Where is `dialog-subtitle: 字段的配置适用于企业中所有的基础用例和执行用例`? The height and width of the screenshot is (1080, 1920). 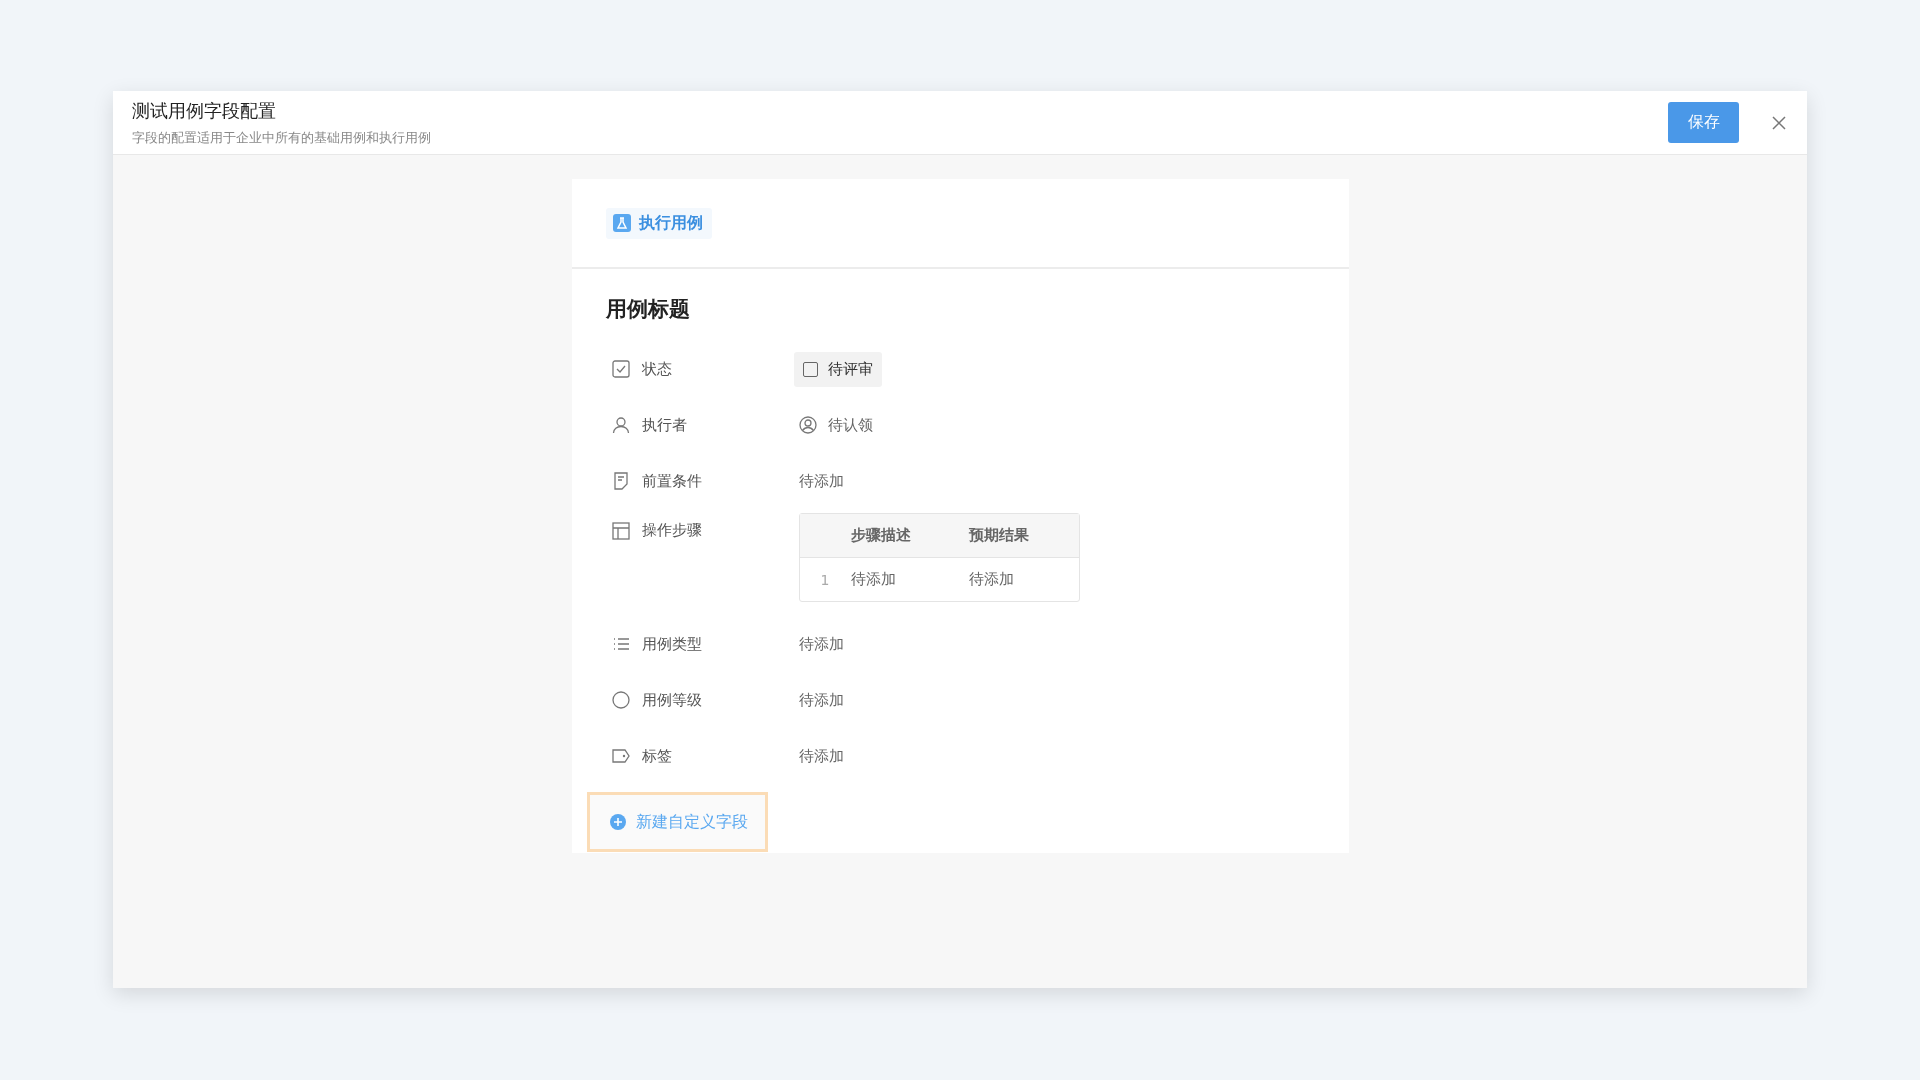 dialog-subtitle: 字段的配置适用于企业中所有的基础用例和执行用例 is located at coordinates (282, 137).